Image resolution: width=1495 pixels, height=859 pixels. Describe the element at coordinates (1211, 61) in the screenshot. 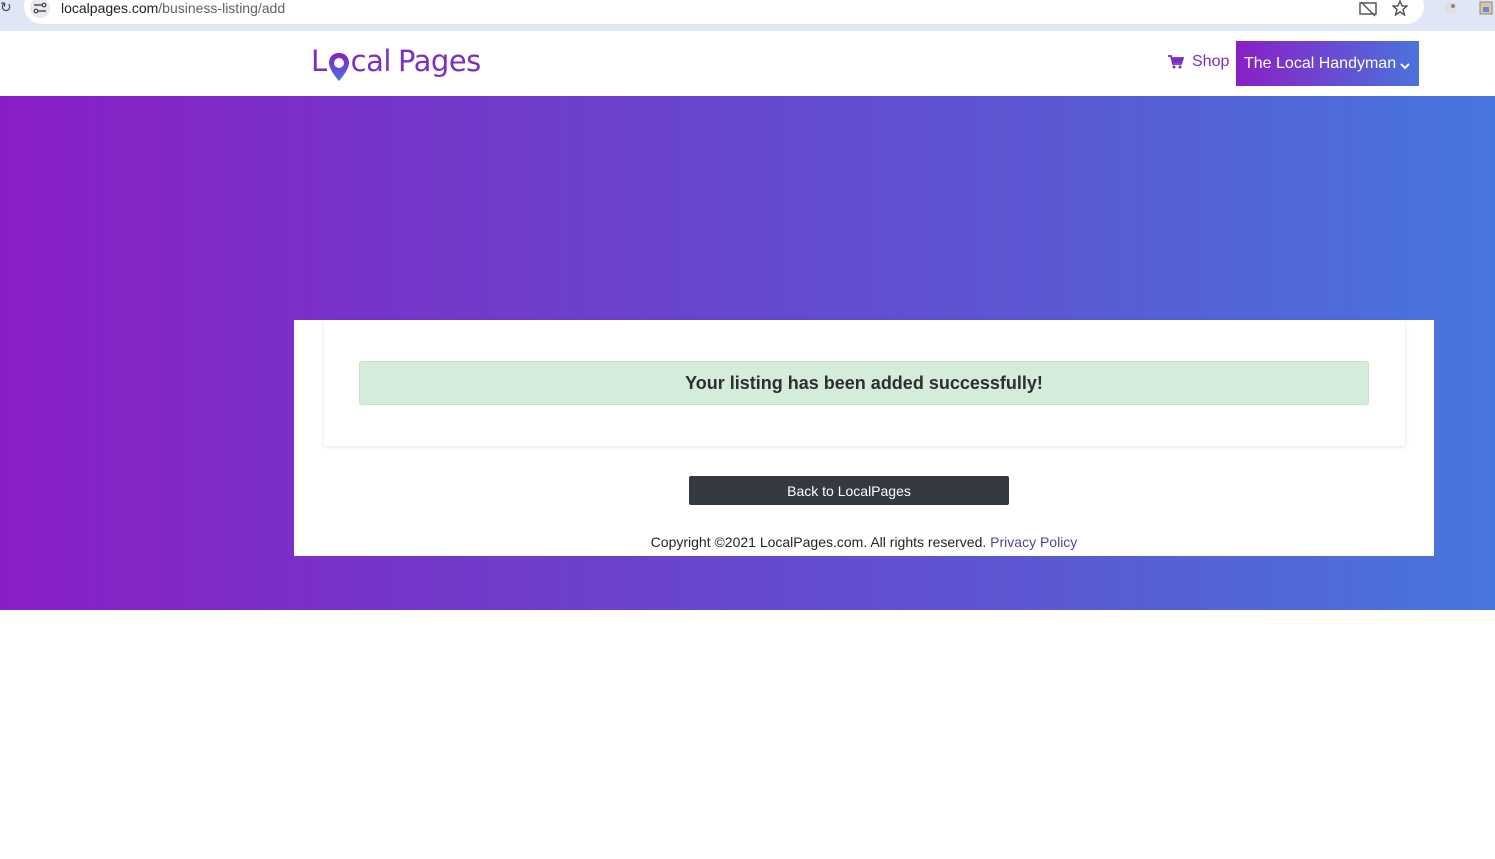

I see `shop-label: Shop` at that location.